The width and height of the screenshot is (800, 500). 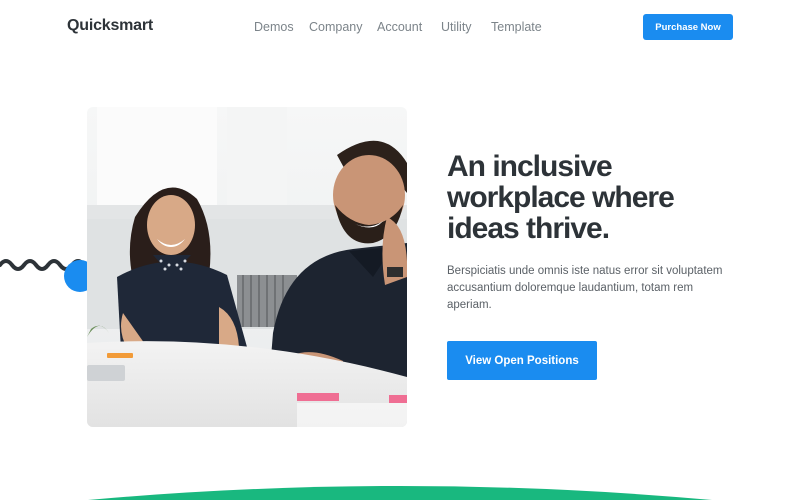 I want to click on nav-item-account: Account, so click(x=399, y=27).